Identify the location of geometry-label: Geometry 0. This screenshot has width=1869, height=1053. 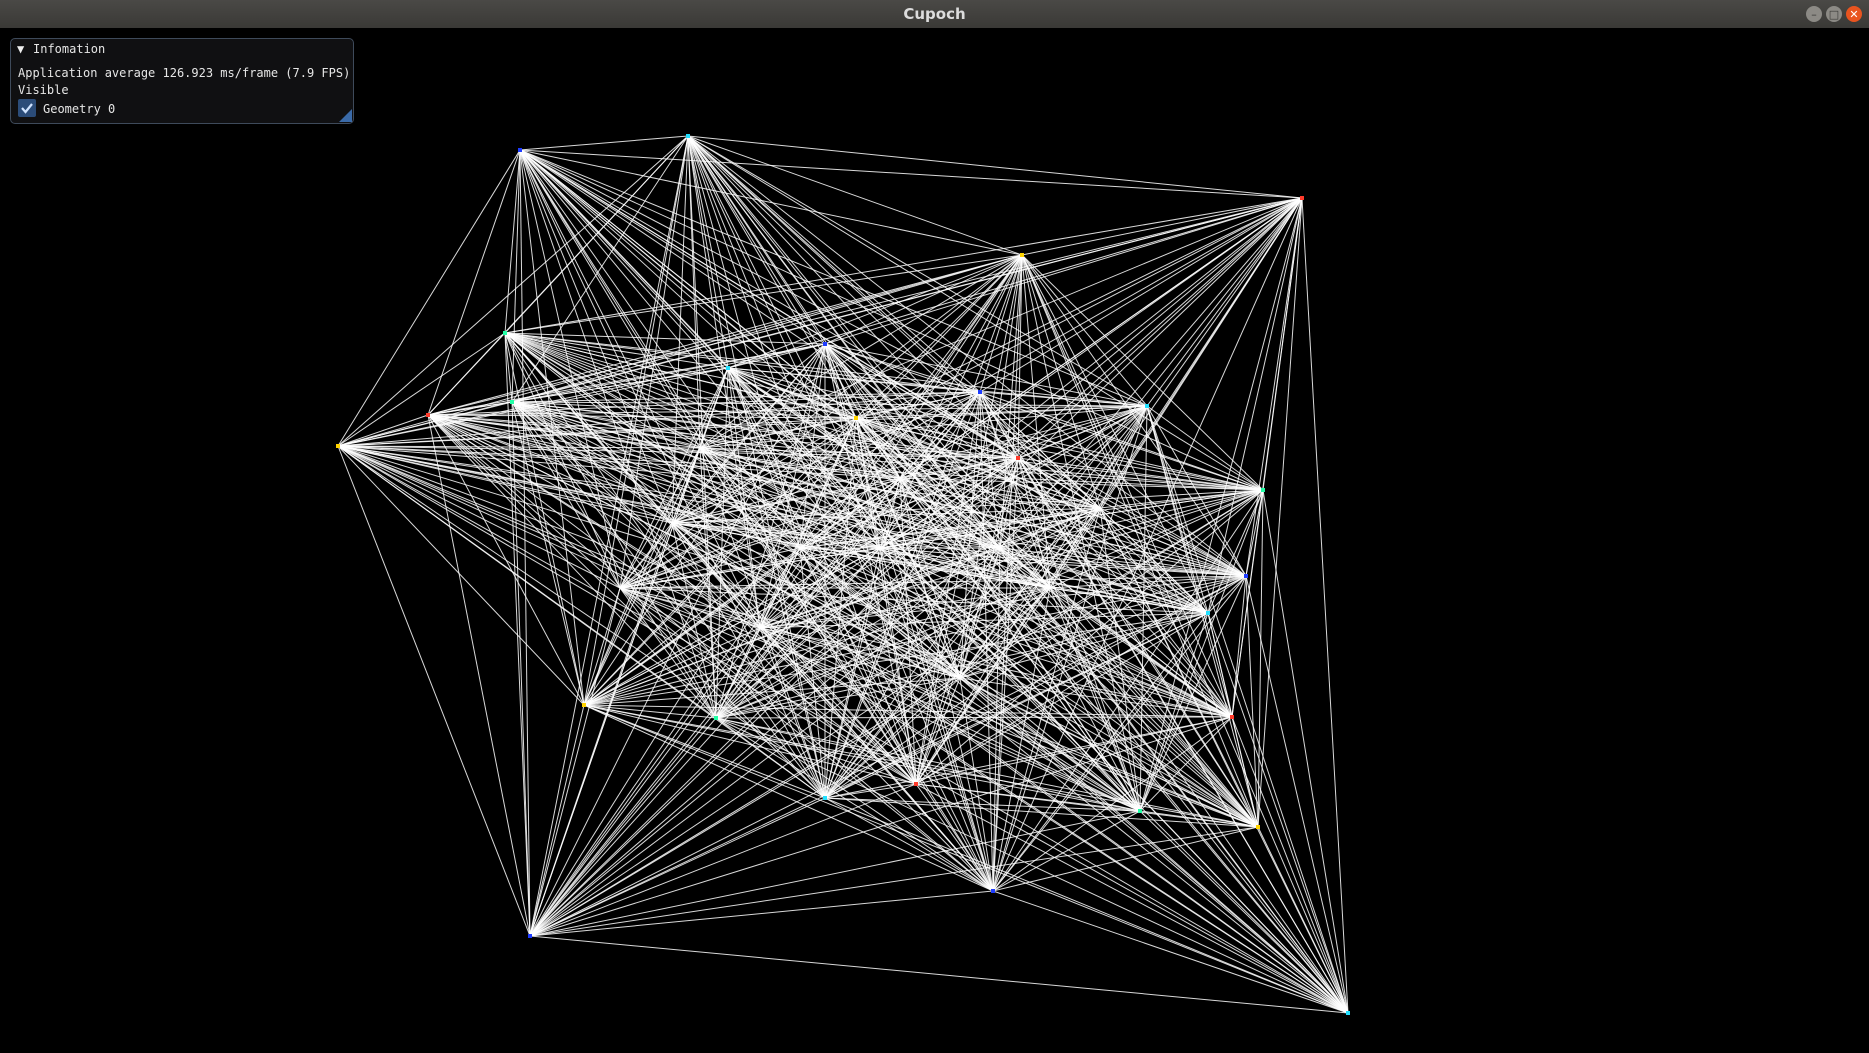
(79, 109).